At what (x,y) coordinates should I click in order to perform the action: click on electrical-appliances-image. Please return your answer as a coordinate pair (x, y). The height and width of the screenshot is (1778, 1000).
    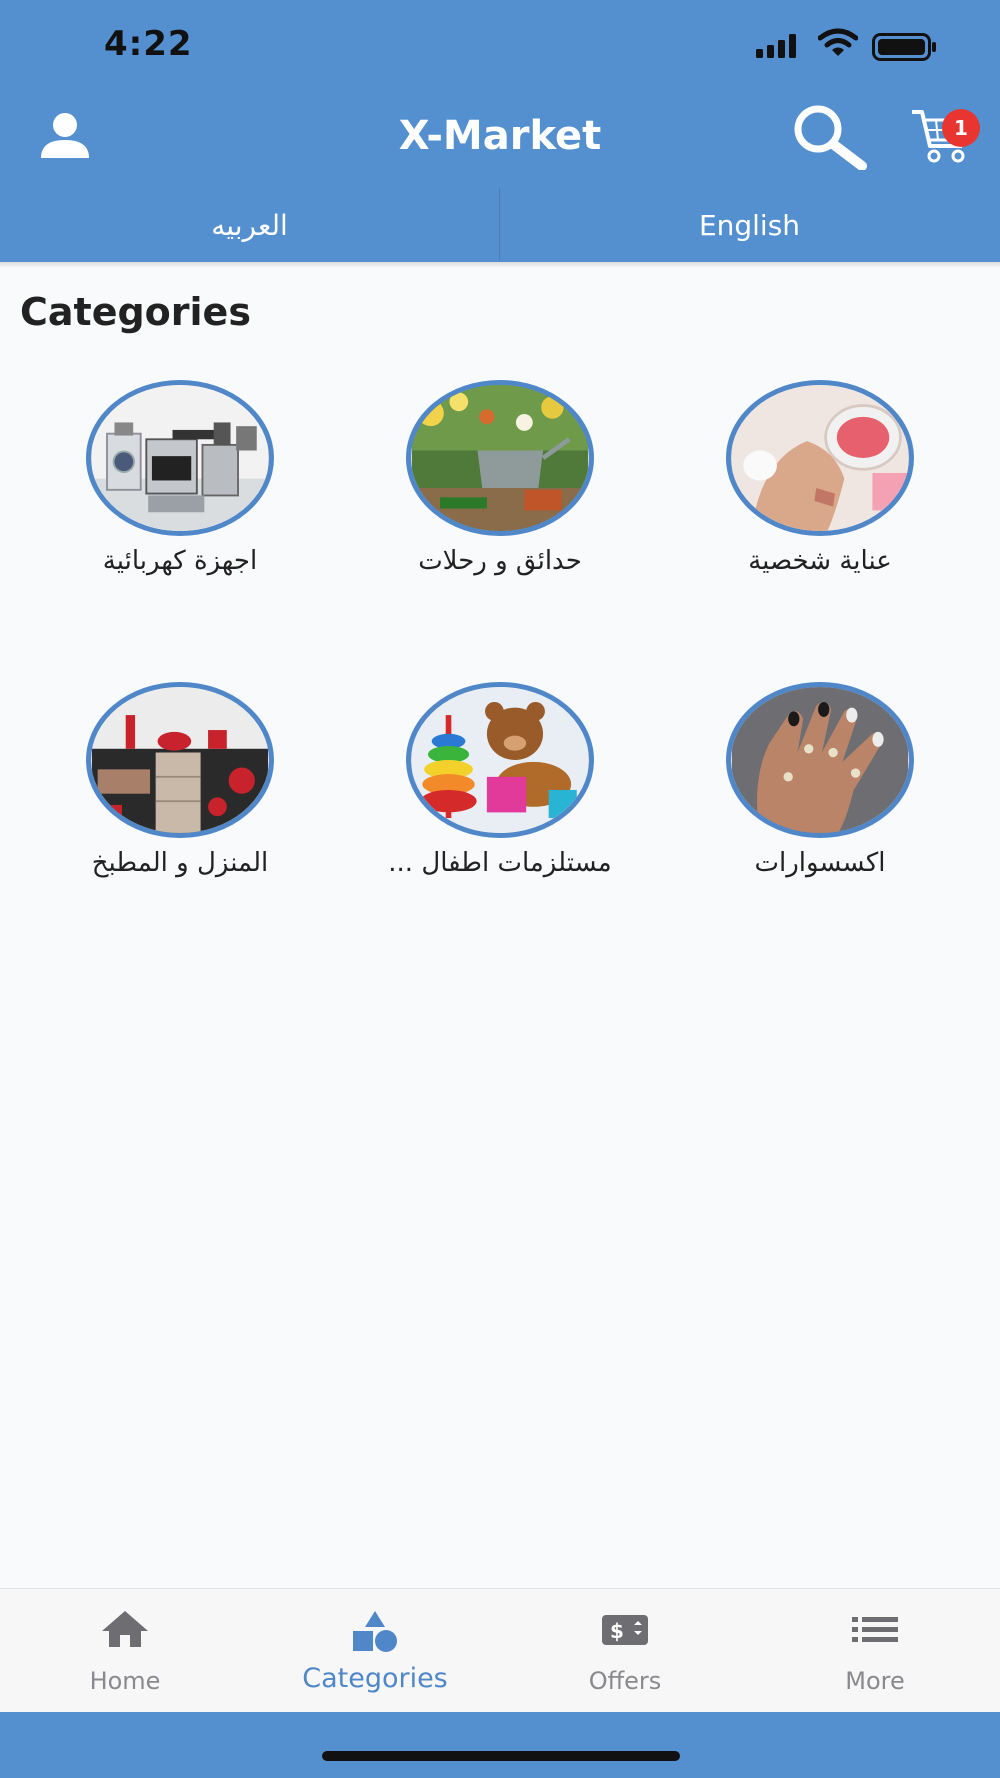
    Looking at the image, I should click on (180, 458).